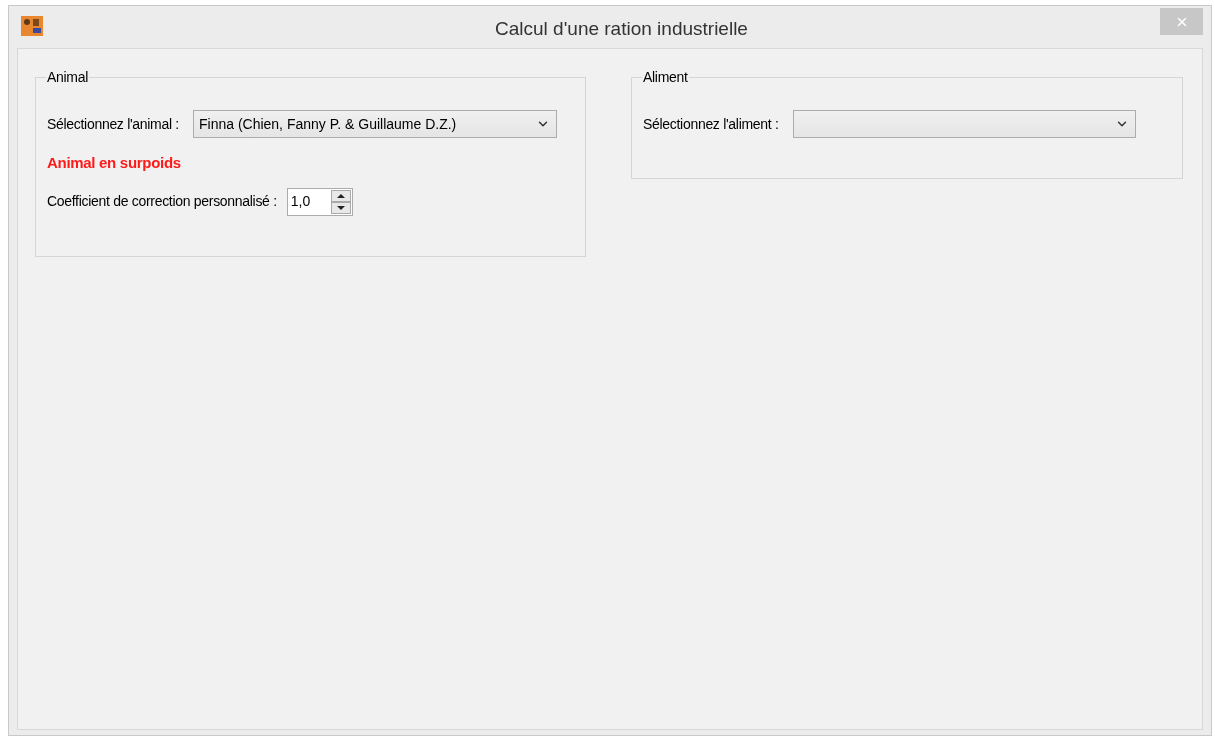 This screenshot has height=736, width=1215. Describe the element at coordinates (114, 163) in the screenshot. I see `warning-text: Animal en surpoids` at that location.